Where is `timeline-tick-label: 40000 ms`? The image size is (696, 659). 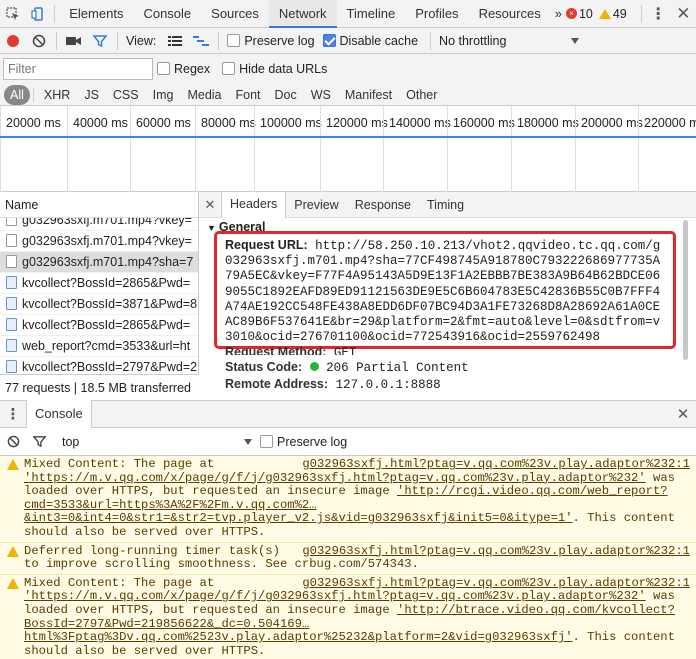 timeline-tick-label: 40000 ms is located at coordinates (100, 123).